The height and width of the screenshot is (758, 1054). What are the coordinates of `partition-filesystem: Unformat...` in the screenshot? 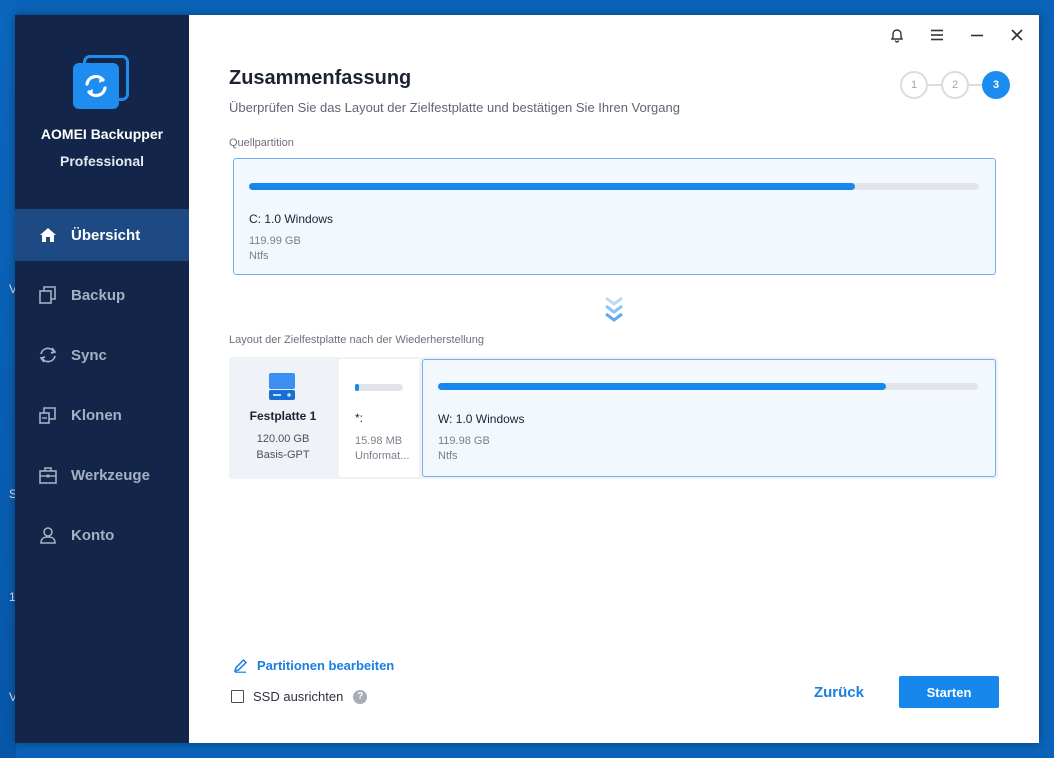 It's located at (382, 456).